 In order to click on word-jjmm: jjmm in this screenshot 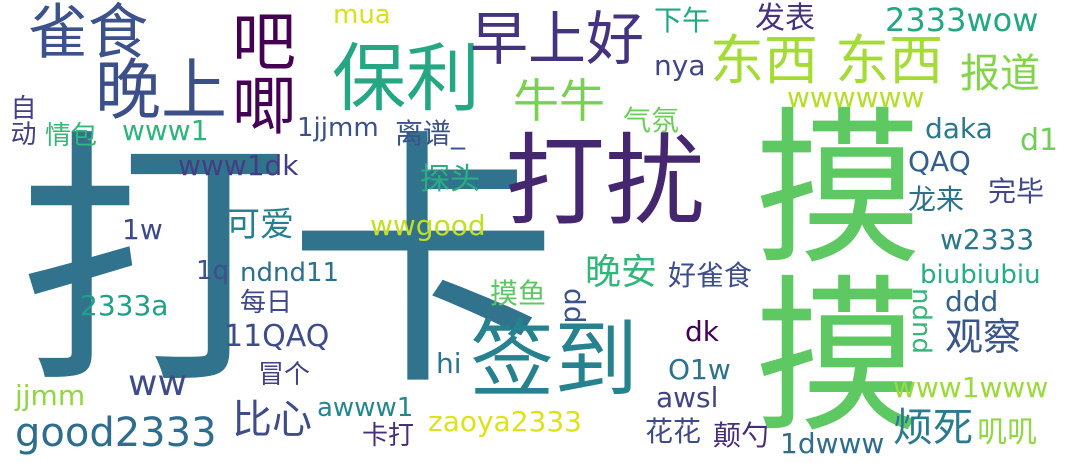, I will do `click(50, 395)`.